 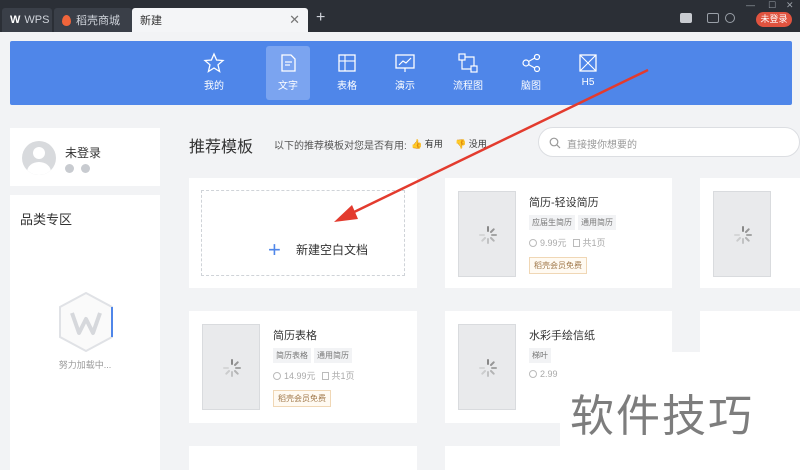 I want to click on tag-icon, so click(x=69, y=168).